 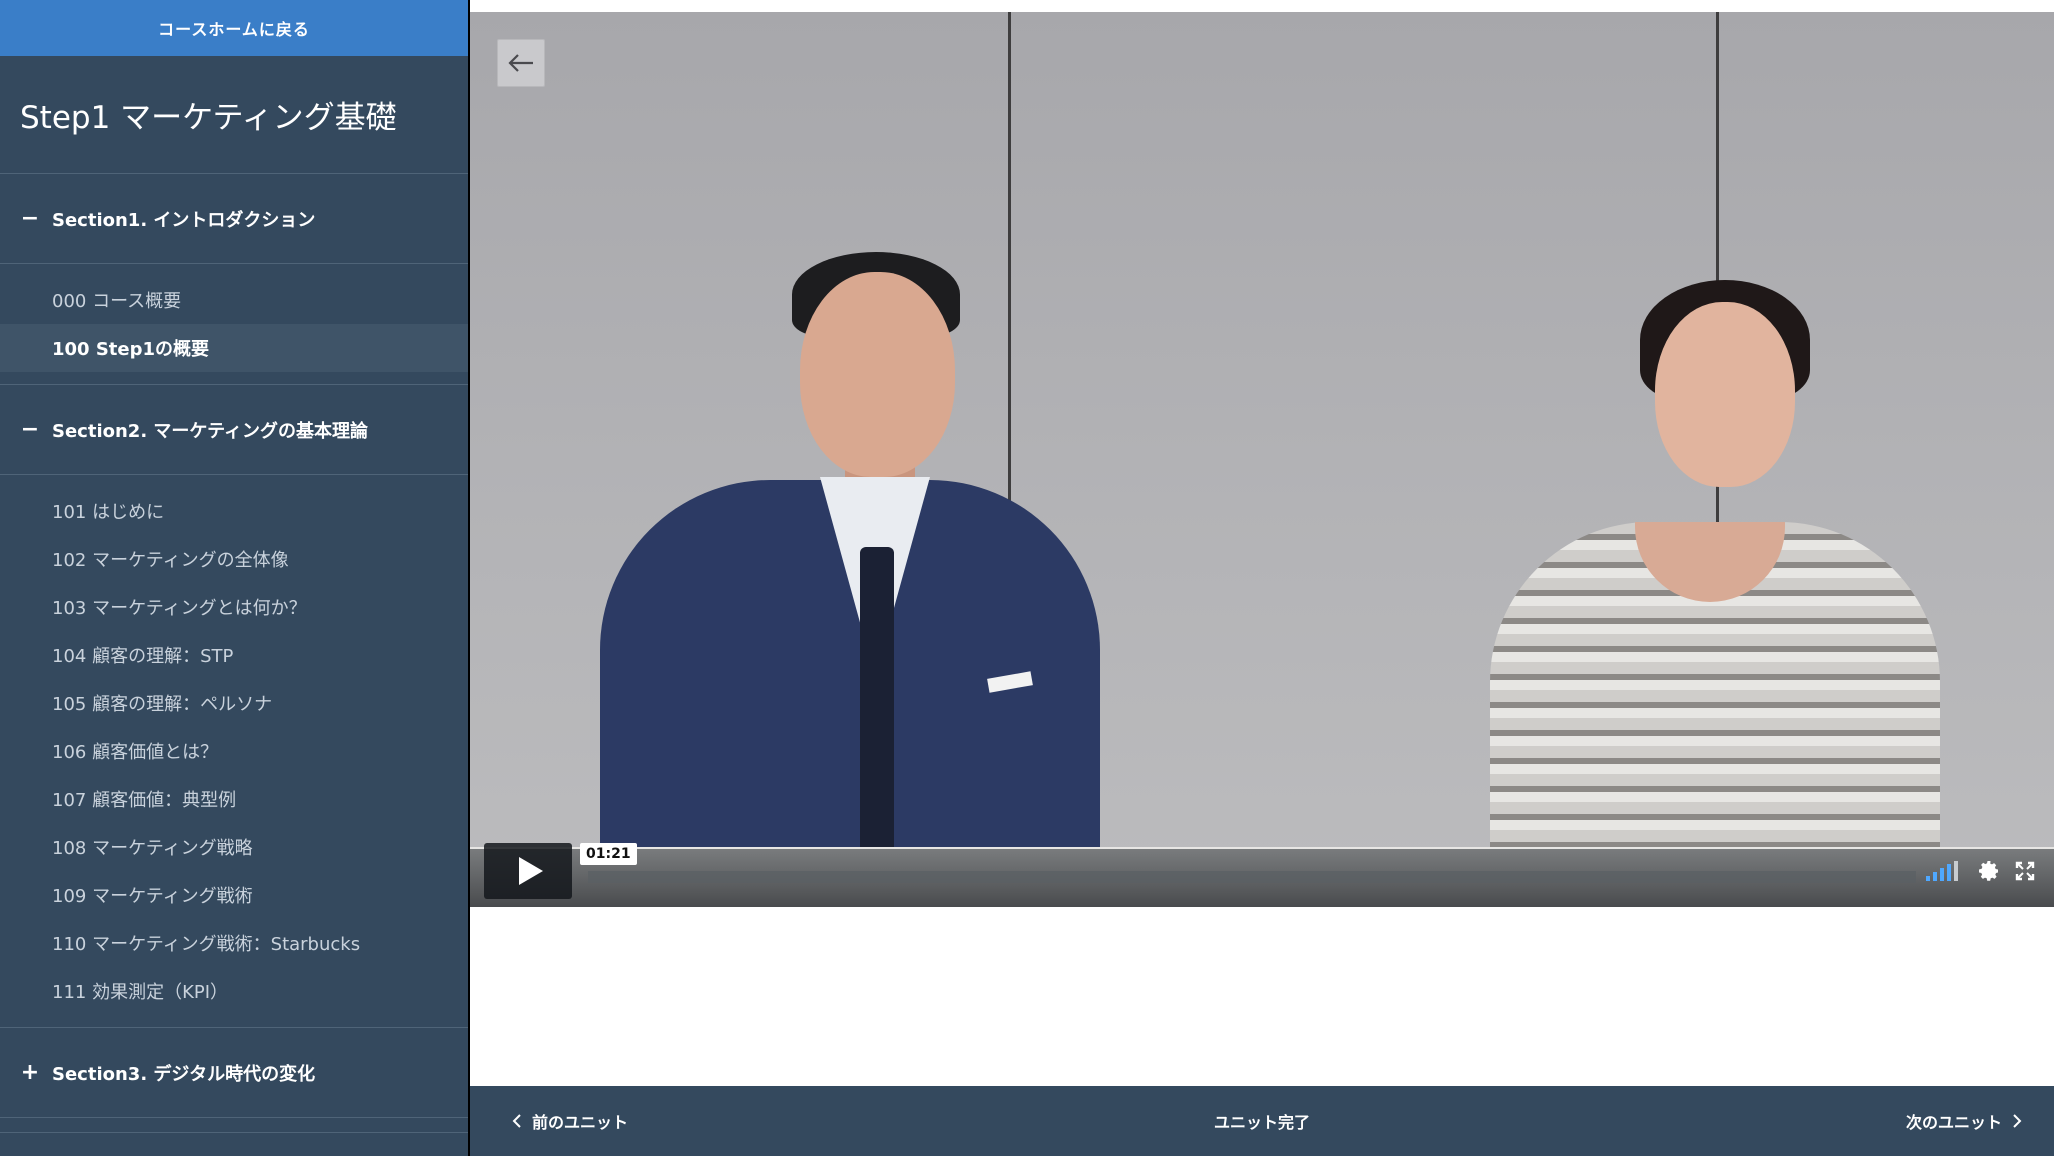 I want to click on unit-list-section-1: 000 コース概要 100 Step1の概要, so click(x=234, y=324).